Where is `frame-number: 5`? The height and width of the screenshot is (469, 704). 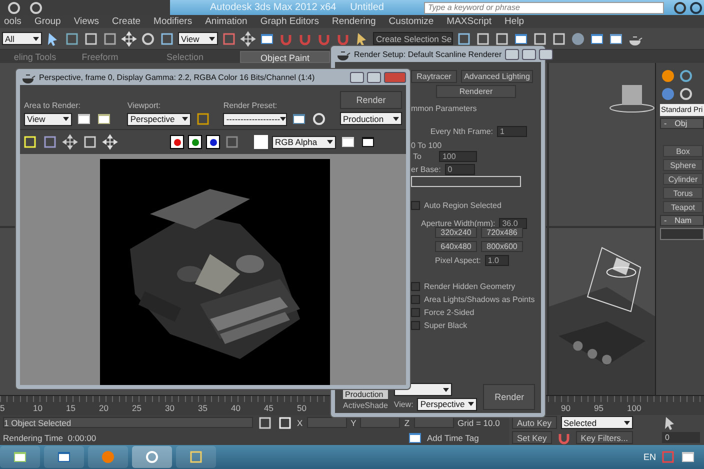 frame-number: 5 is located at coordinates (2, 408).